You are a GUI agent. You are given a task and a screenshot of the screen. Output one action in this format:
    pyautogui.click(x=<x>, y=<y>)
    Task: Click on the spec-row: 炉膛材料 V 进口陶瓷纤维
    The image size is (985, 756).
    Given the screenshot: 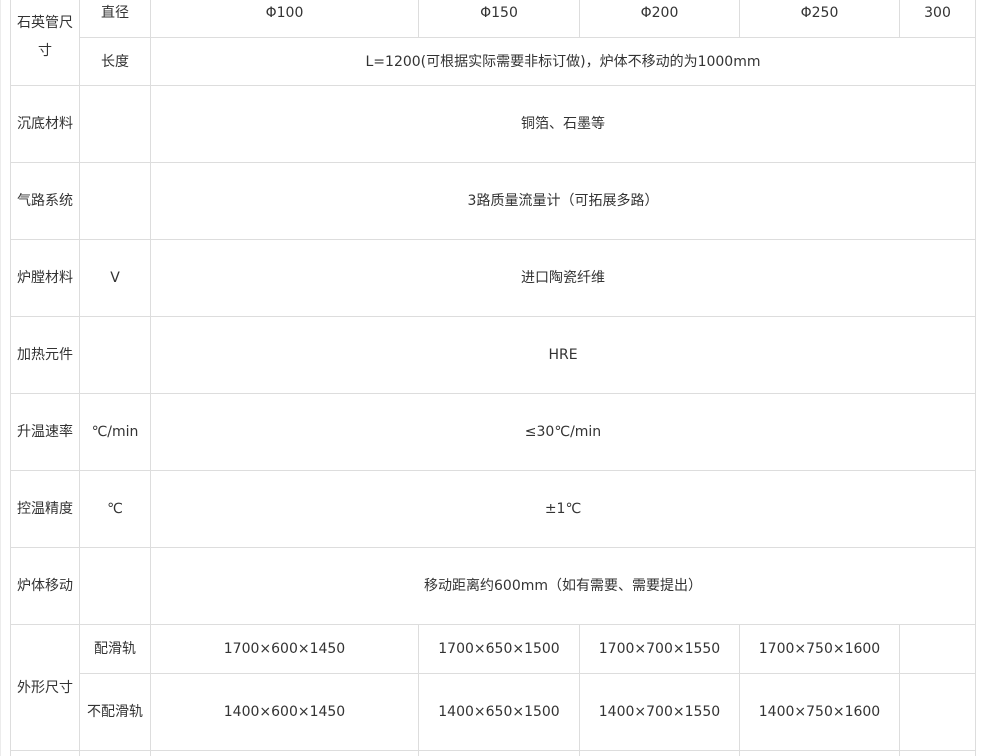 What is the action you would take?
    pyautogui.click(x=493, y=278)
    